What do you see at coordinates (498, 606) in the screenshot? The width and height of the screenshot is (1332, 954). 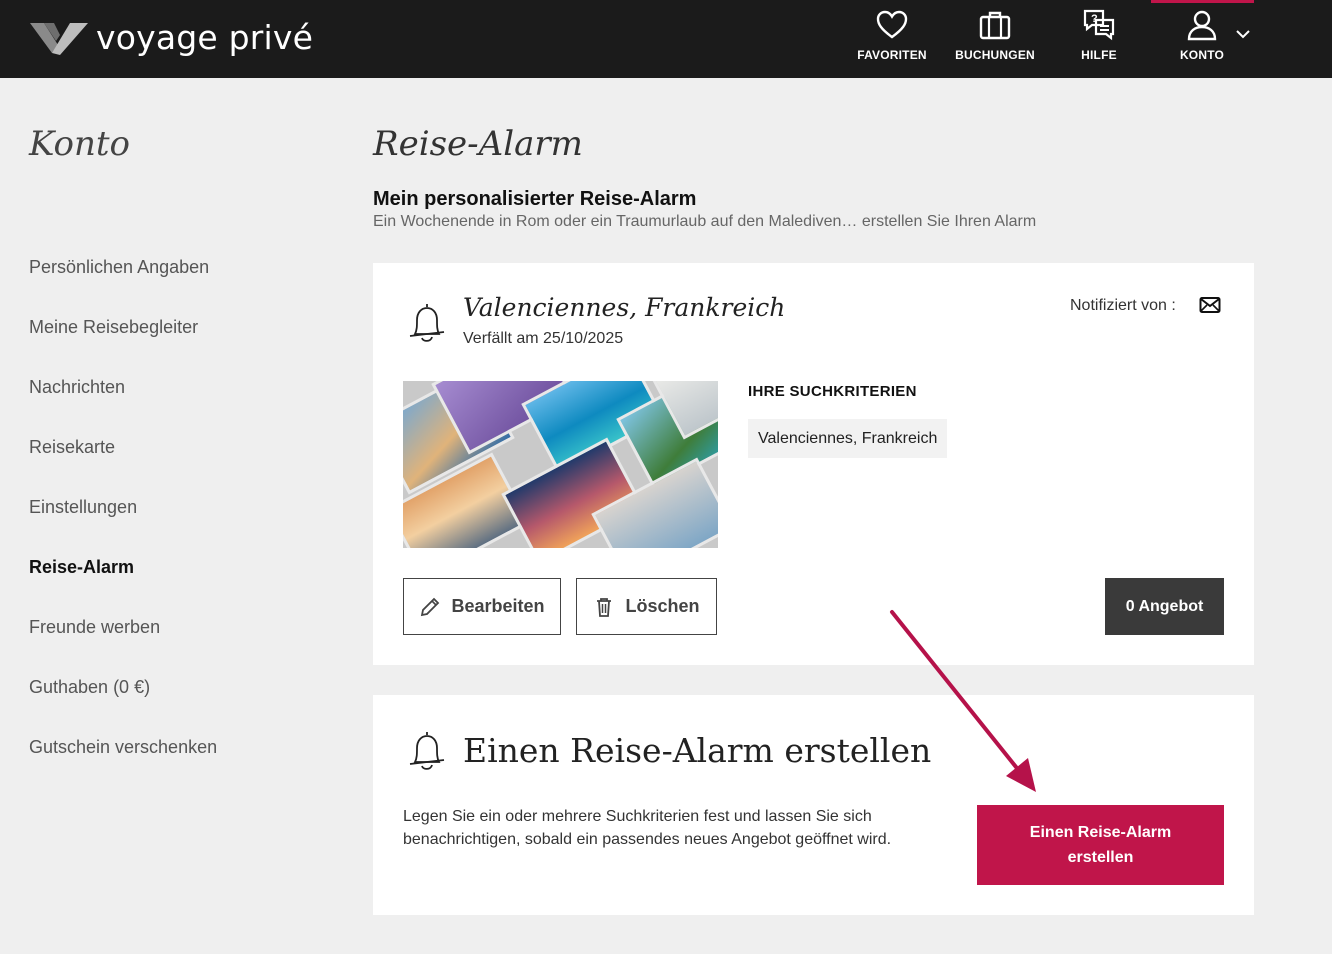 I see `edit-alarm-label: Bearbeiten` at bounding box center [498, 606].